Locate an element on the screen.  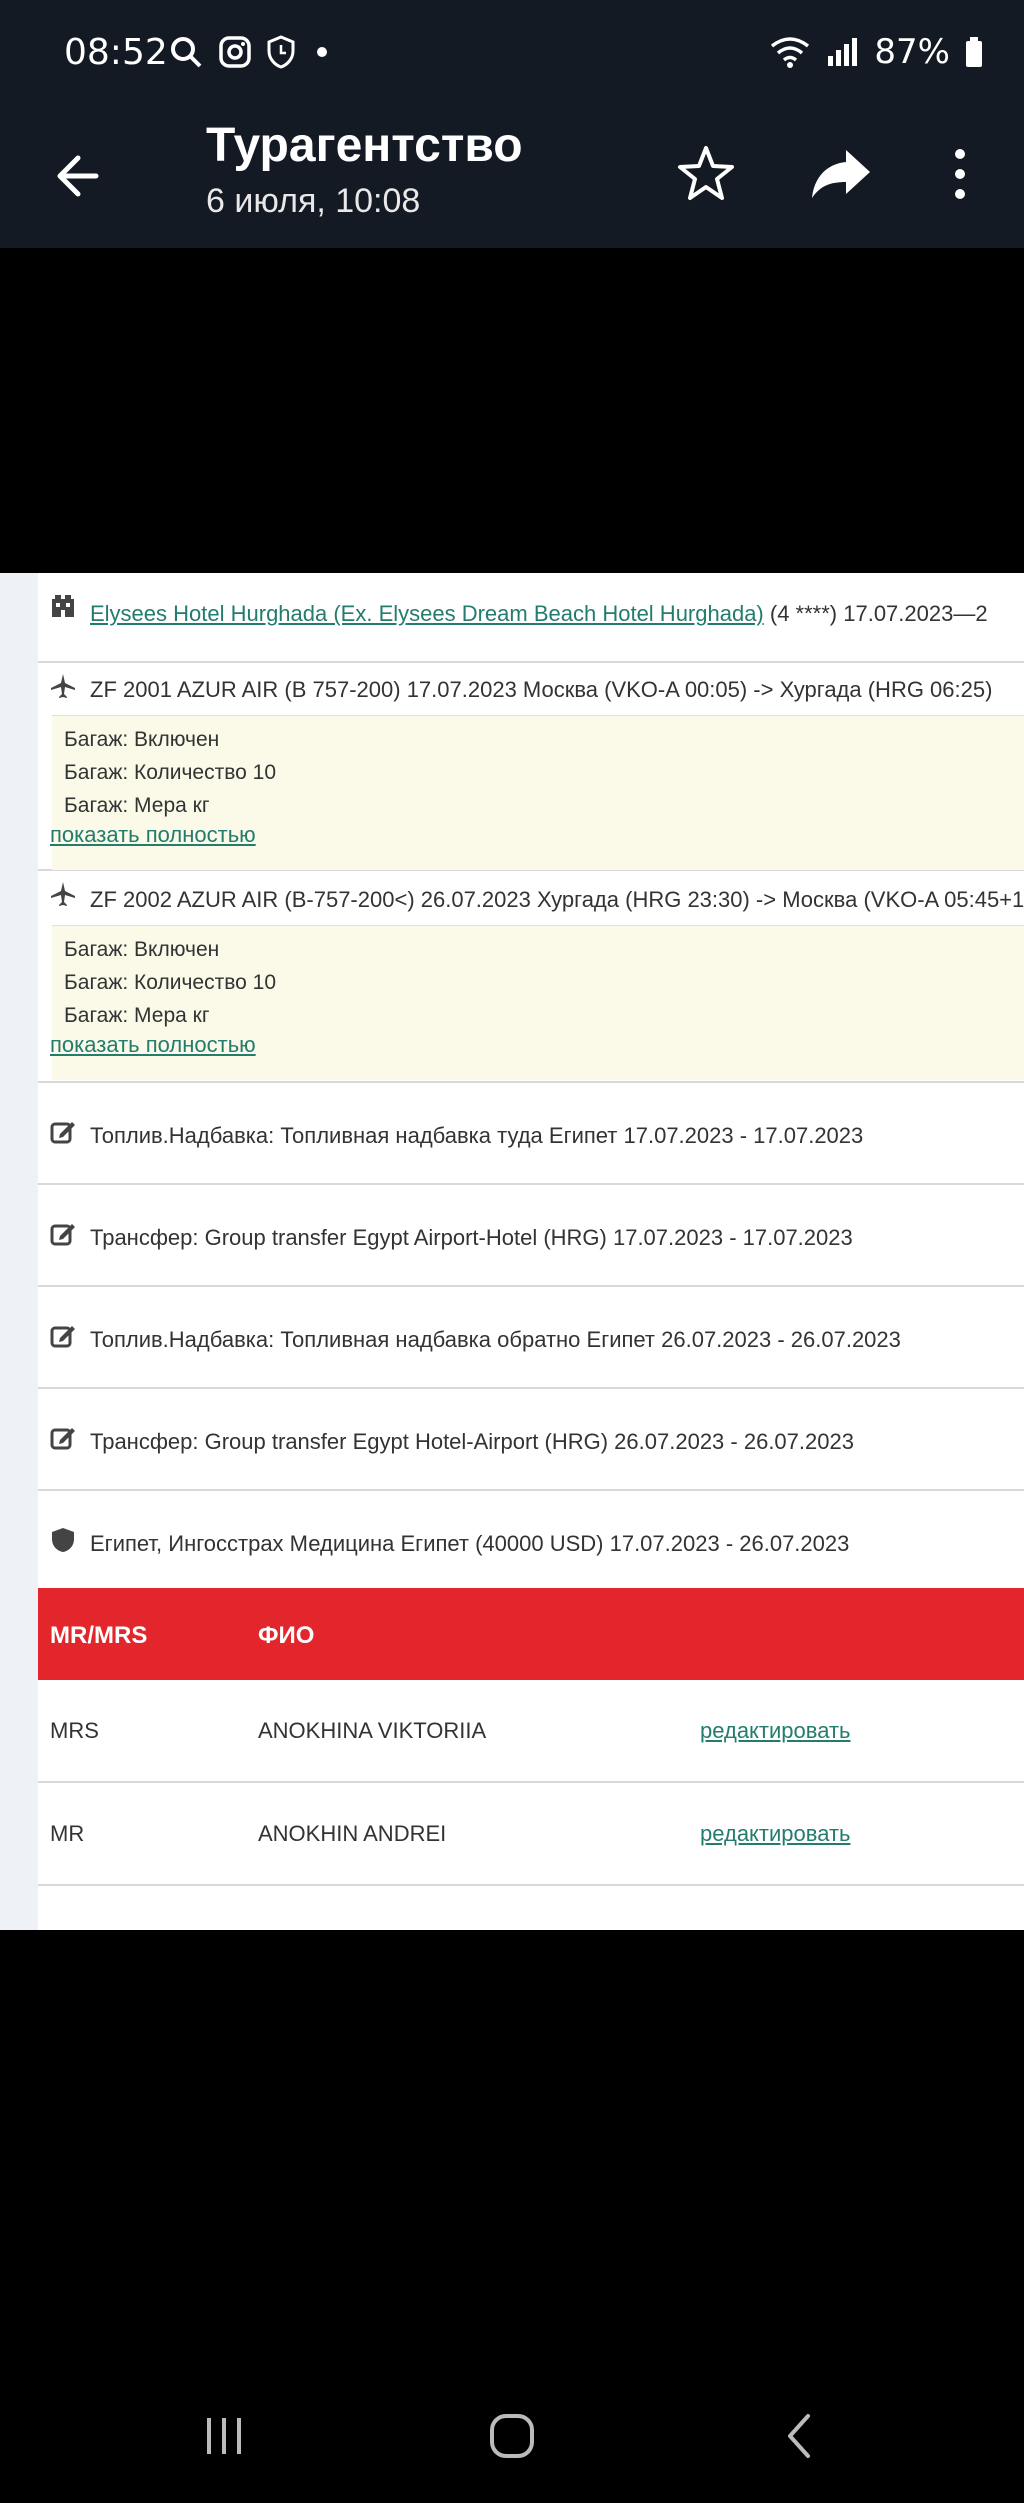
tourists-table-header: MR/MRS ФИО is located at coordinates (531, 1634).